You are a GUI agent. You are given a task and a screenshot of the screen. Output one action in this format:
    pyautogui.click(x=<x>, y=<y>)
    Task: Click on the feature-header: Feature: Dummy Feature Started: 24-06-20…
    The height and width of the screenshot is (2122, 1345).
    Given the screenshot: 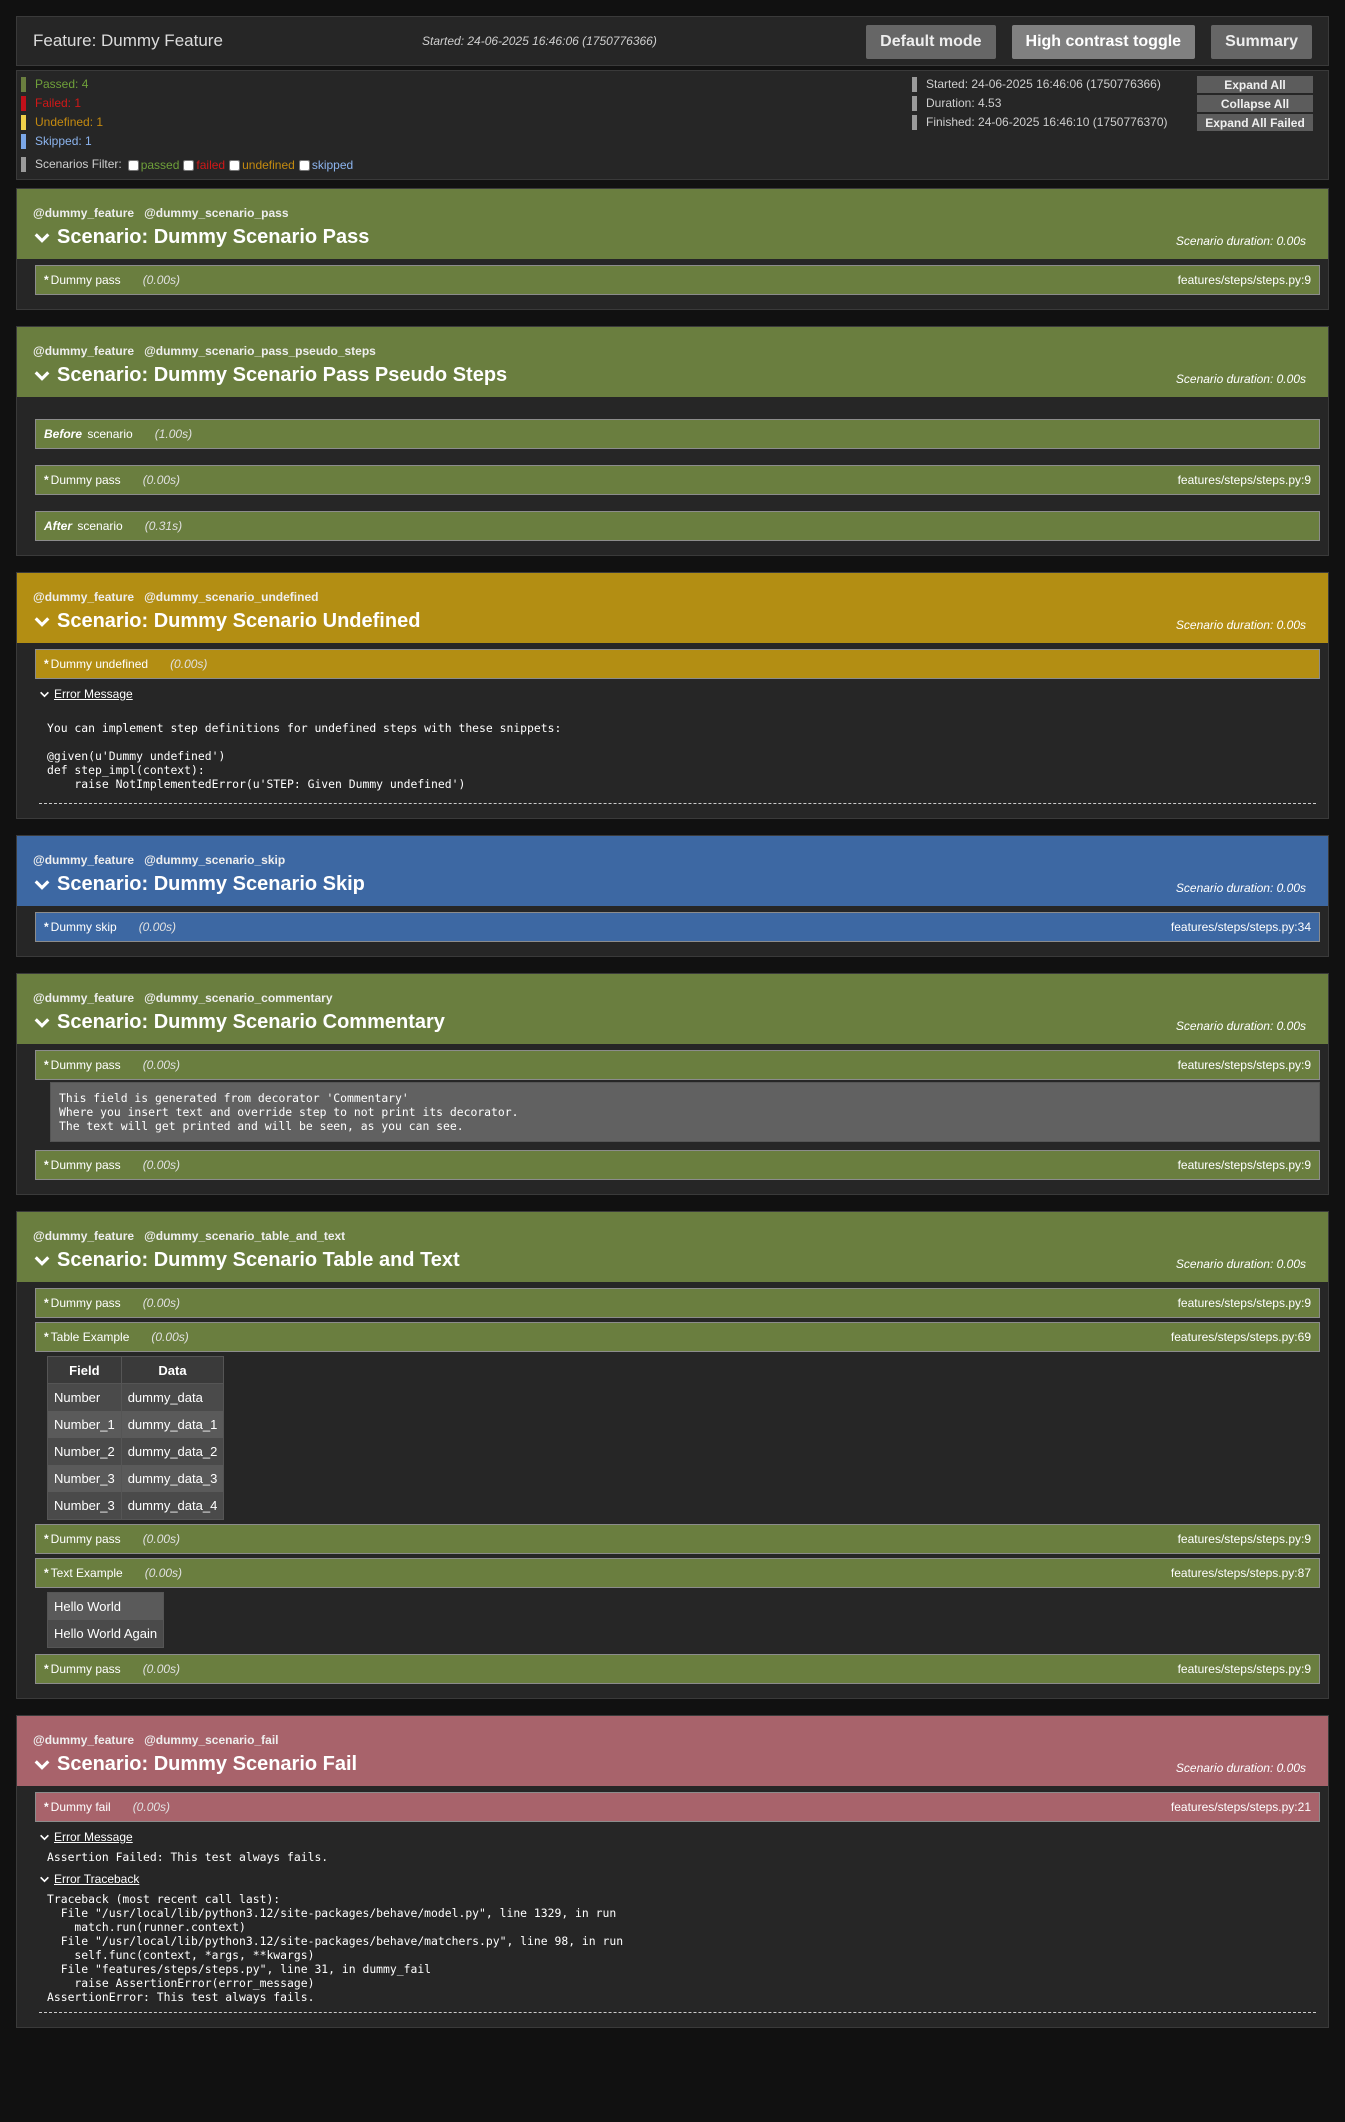 What is the action you would take?
    pyautogui.click(x=672, y=41)
    